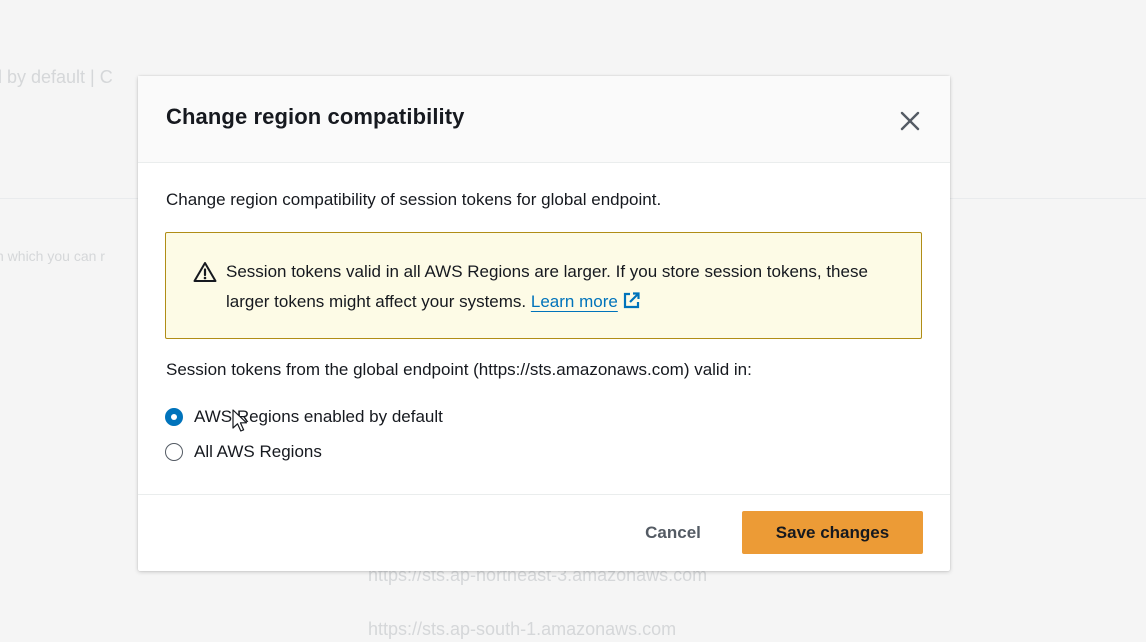  Describe the element at coordinates (205, 272) in the screenshot. I see `warning-icon` at that location.